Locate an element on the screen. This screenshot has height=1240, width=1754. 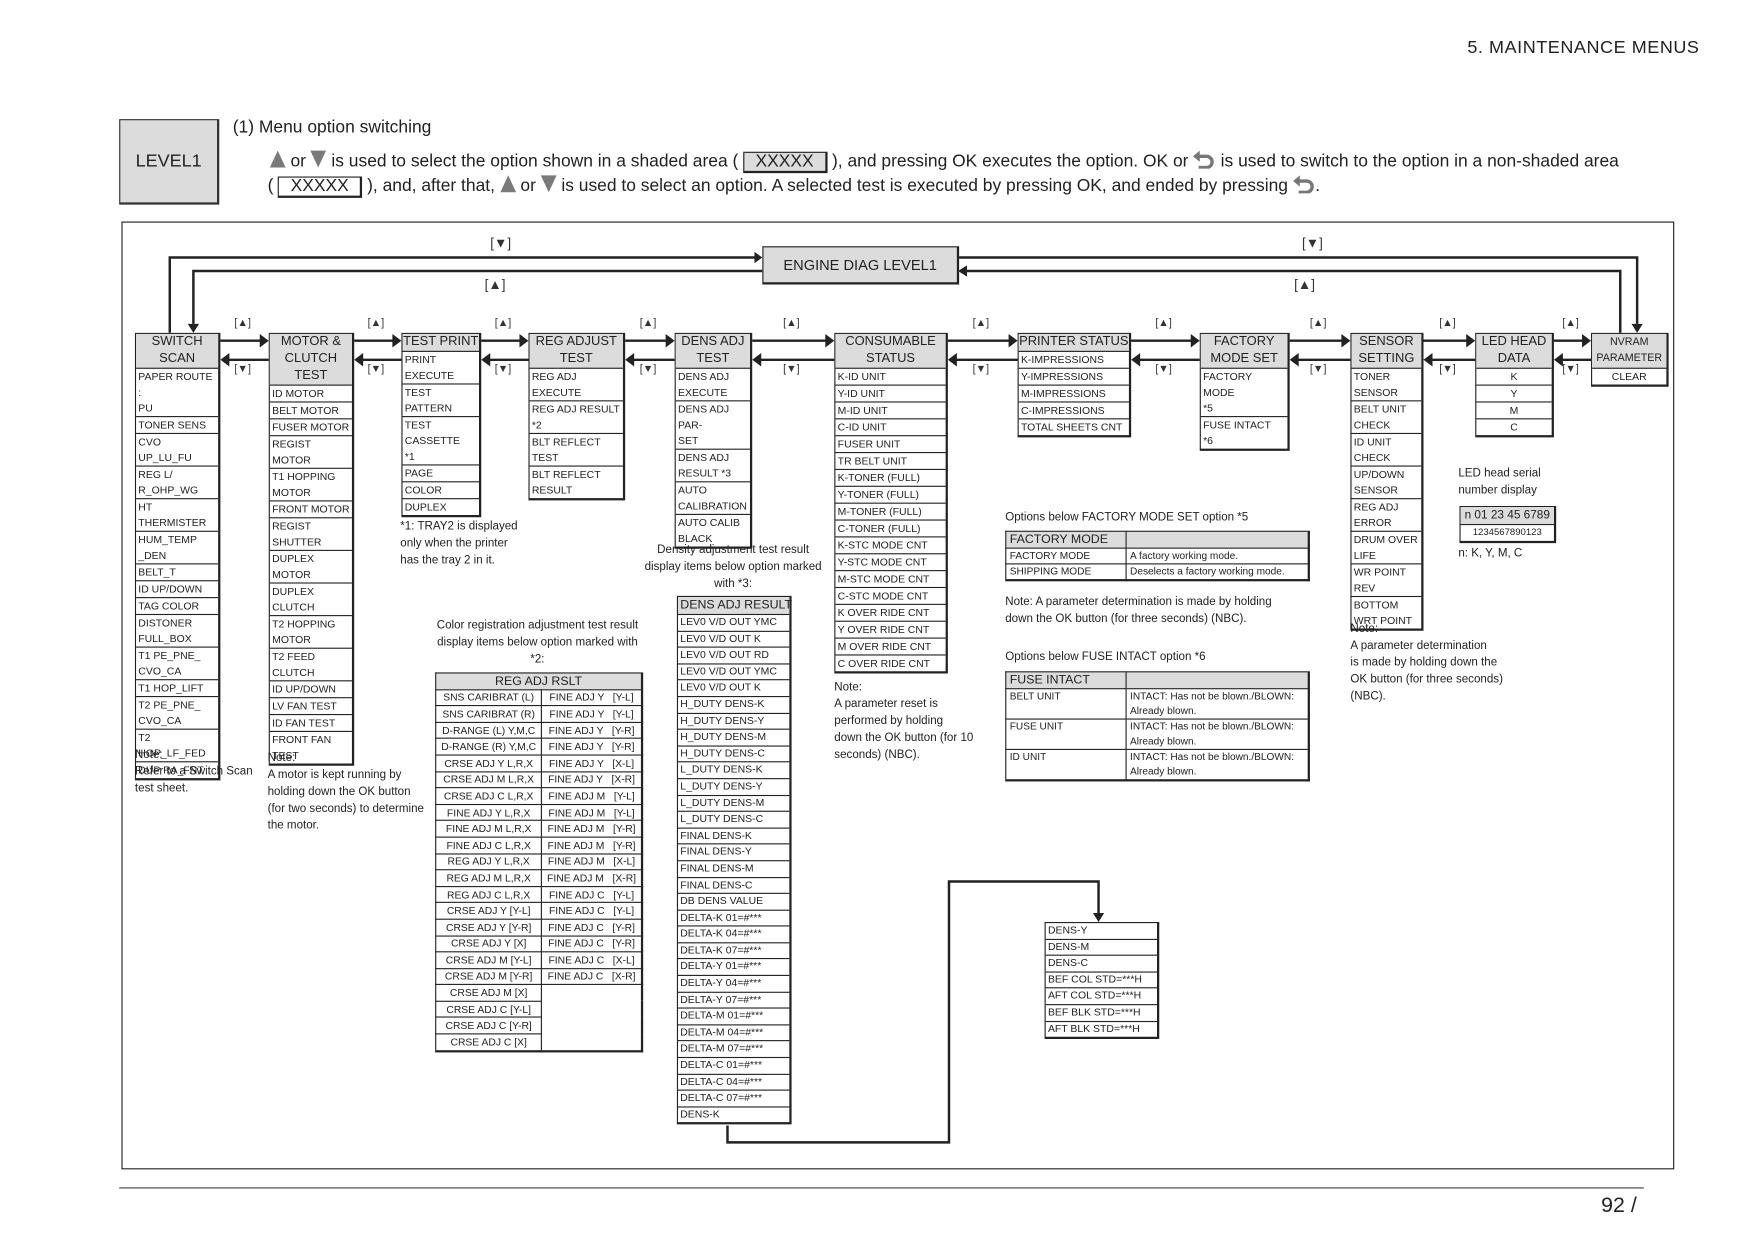
table-cell: FINE ADJ C [Y-R] is located at coordinates (592, 927).